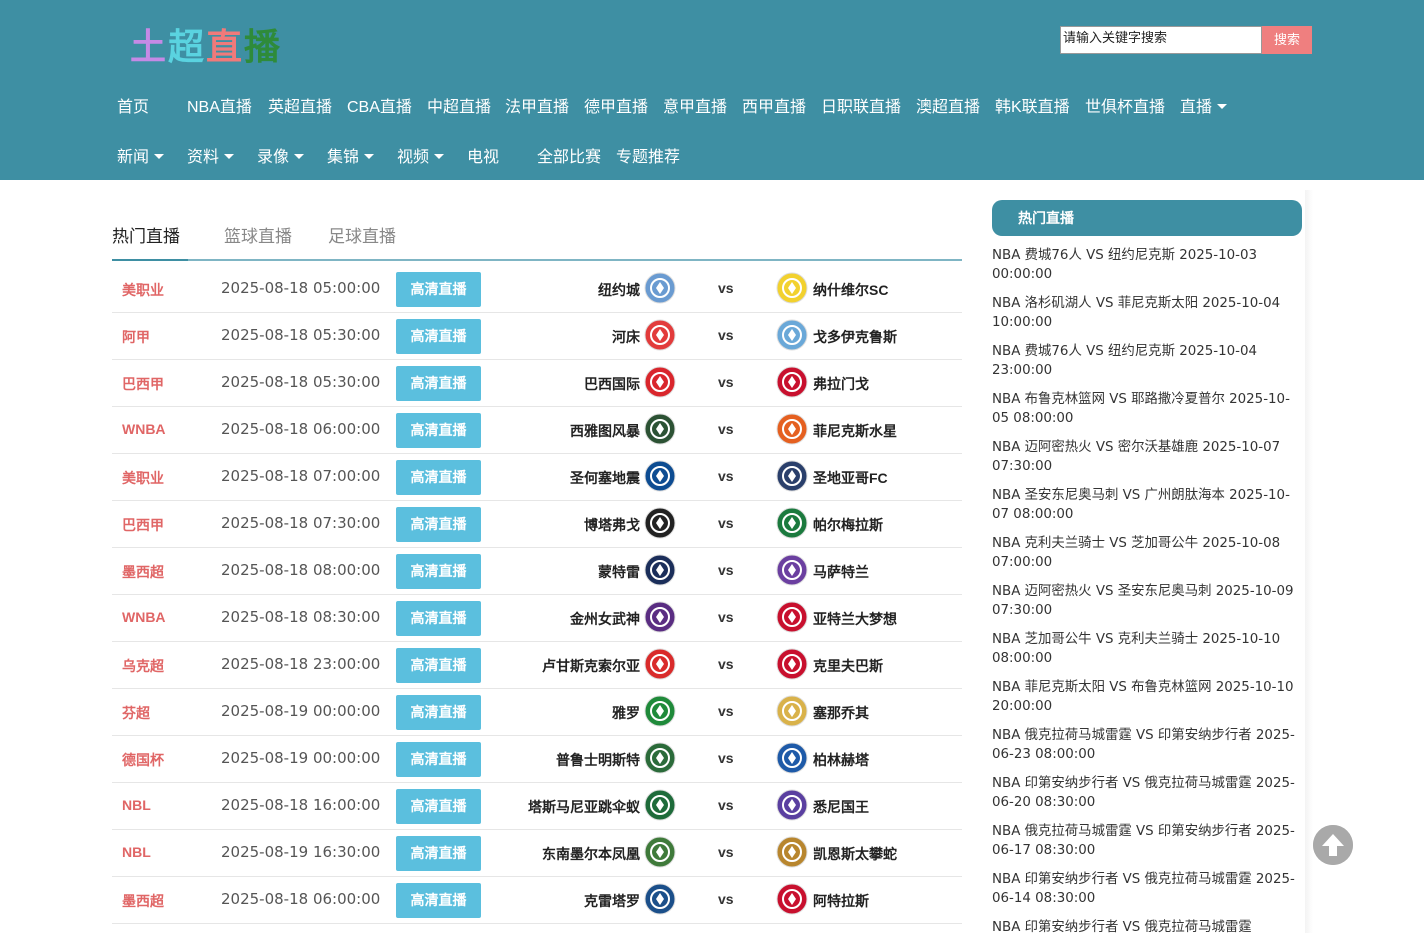 The image size is (1424, 933). What do you see at coordinates (948, 105) in the screenshot?
I see `nav-item: 澳超直播` at bounding box center [948, 105].